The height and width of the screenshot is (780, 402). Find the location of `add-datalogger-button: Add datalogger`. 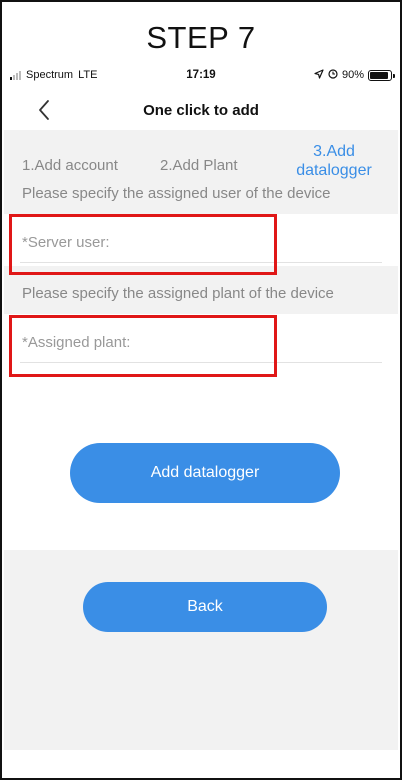

add-datalogger-button: Add datalogger is located at coordinates (205, 473).